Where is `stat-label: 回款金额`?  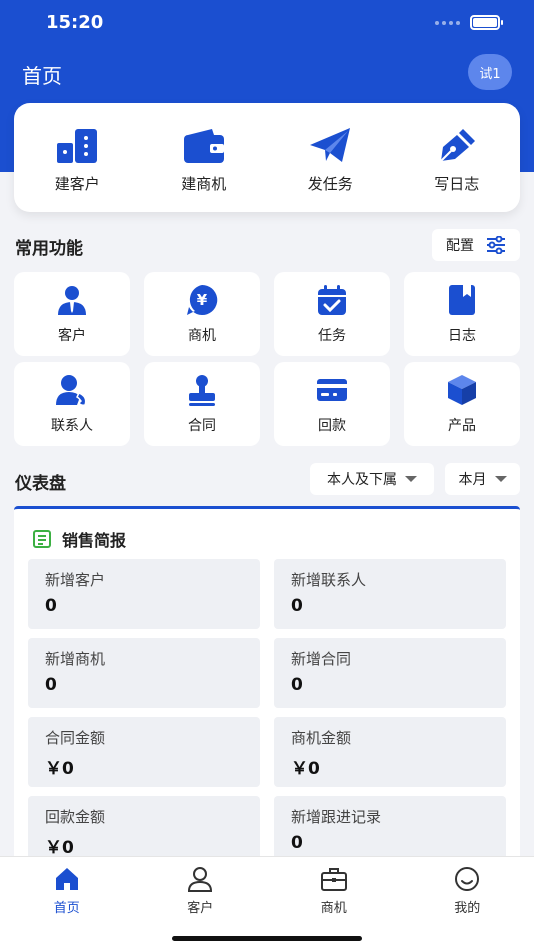
stat-label: 回款金额 is located at coordinates (75, 817).